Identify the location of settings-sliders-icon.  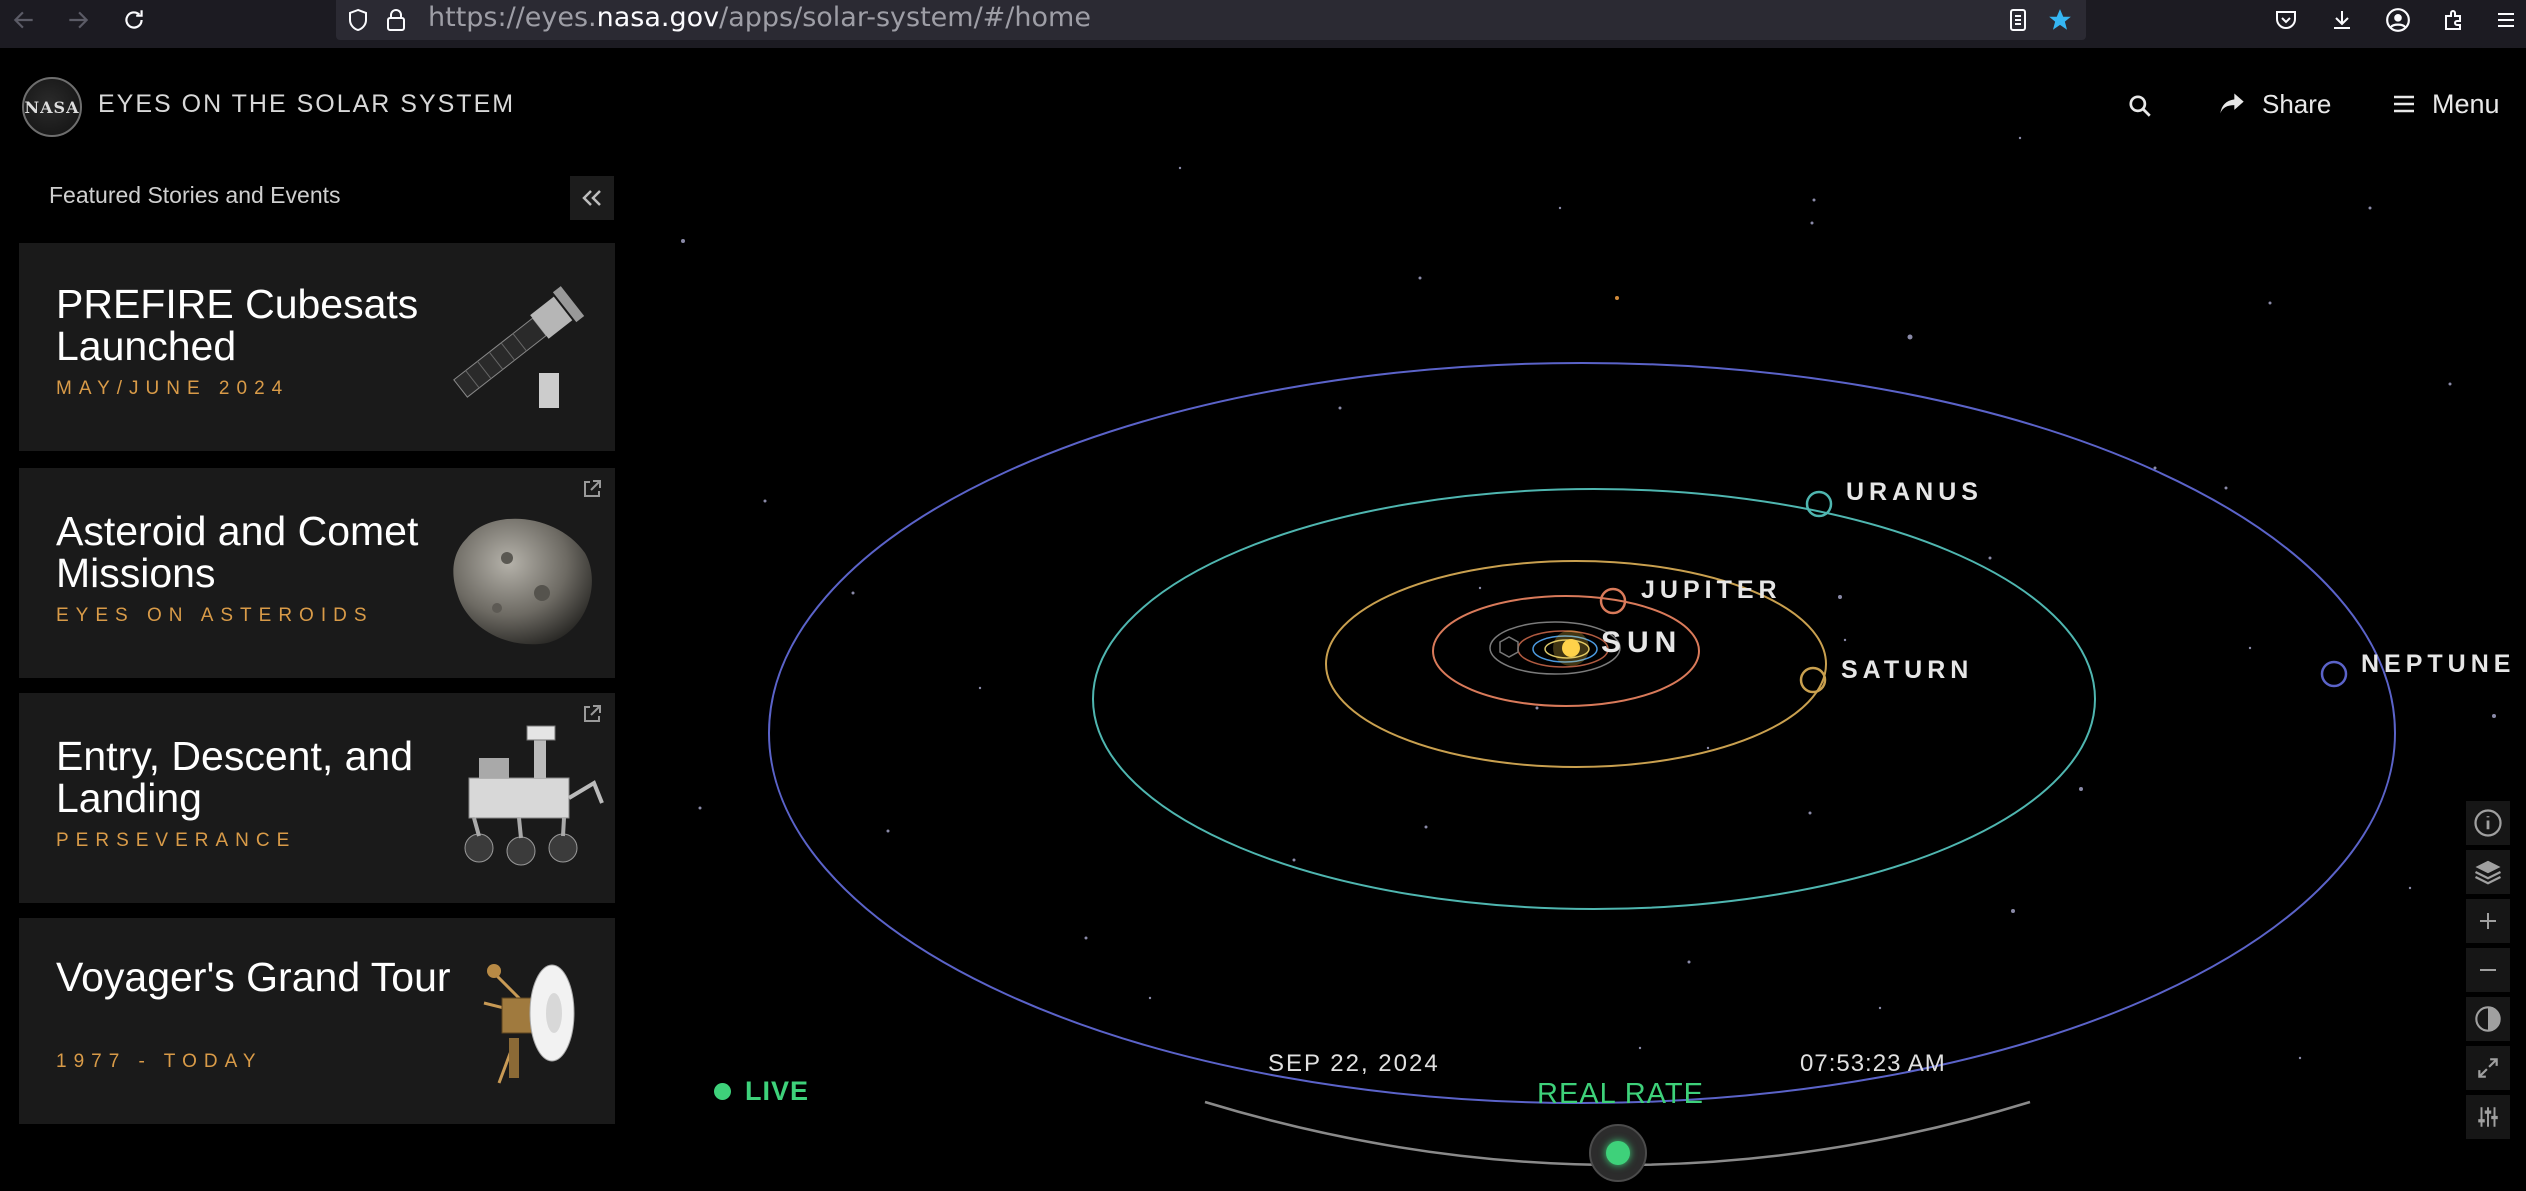
(2488, 1117).